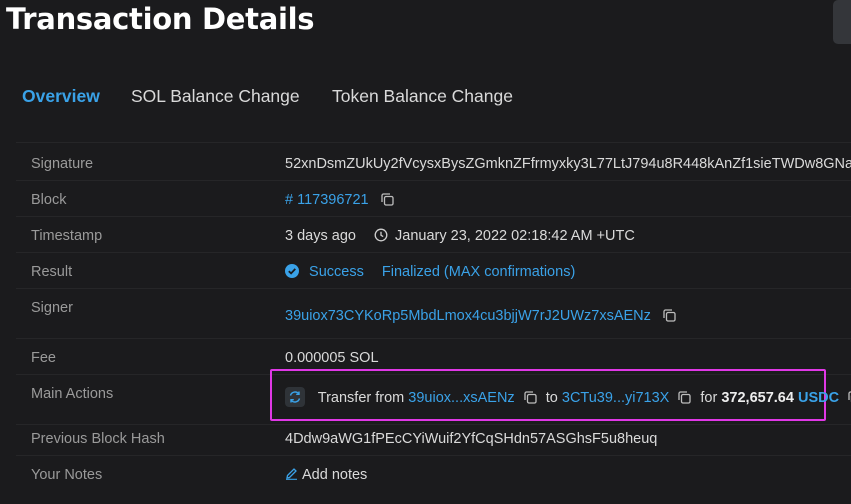  Describe the element at coordinates (62, 164) in the screenshot. I see `signature-label: Signature` at that location.